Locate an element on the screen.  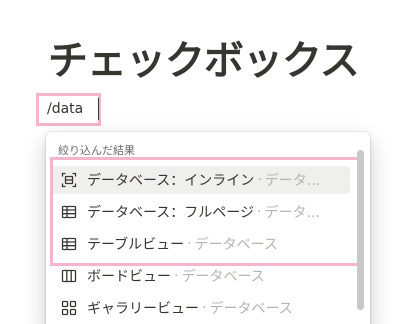
gallery-icon is located at coordinates (69, 308).